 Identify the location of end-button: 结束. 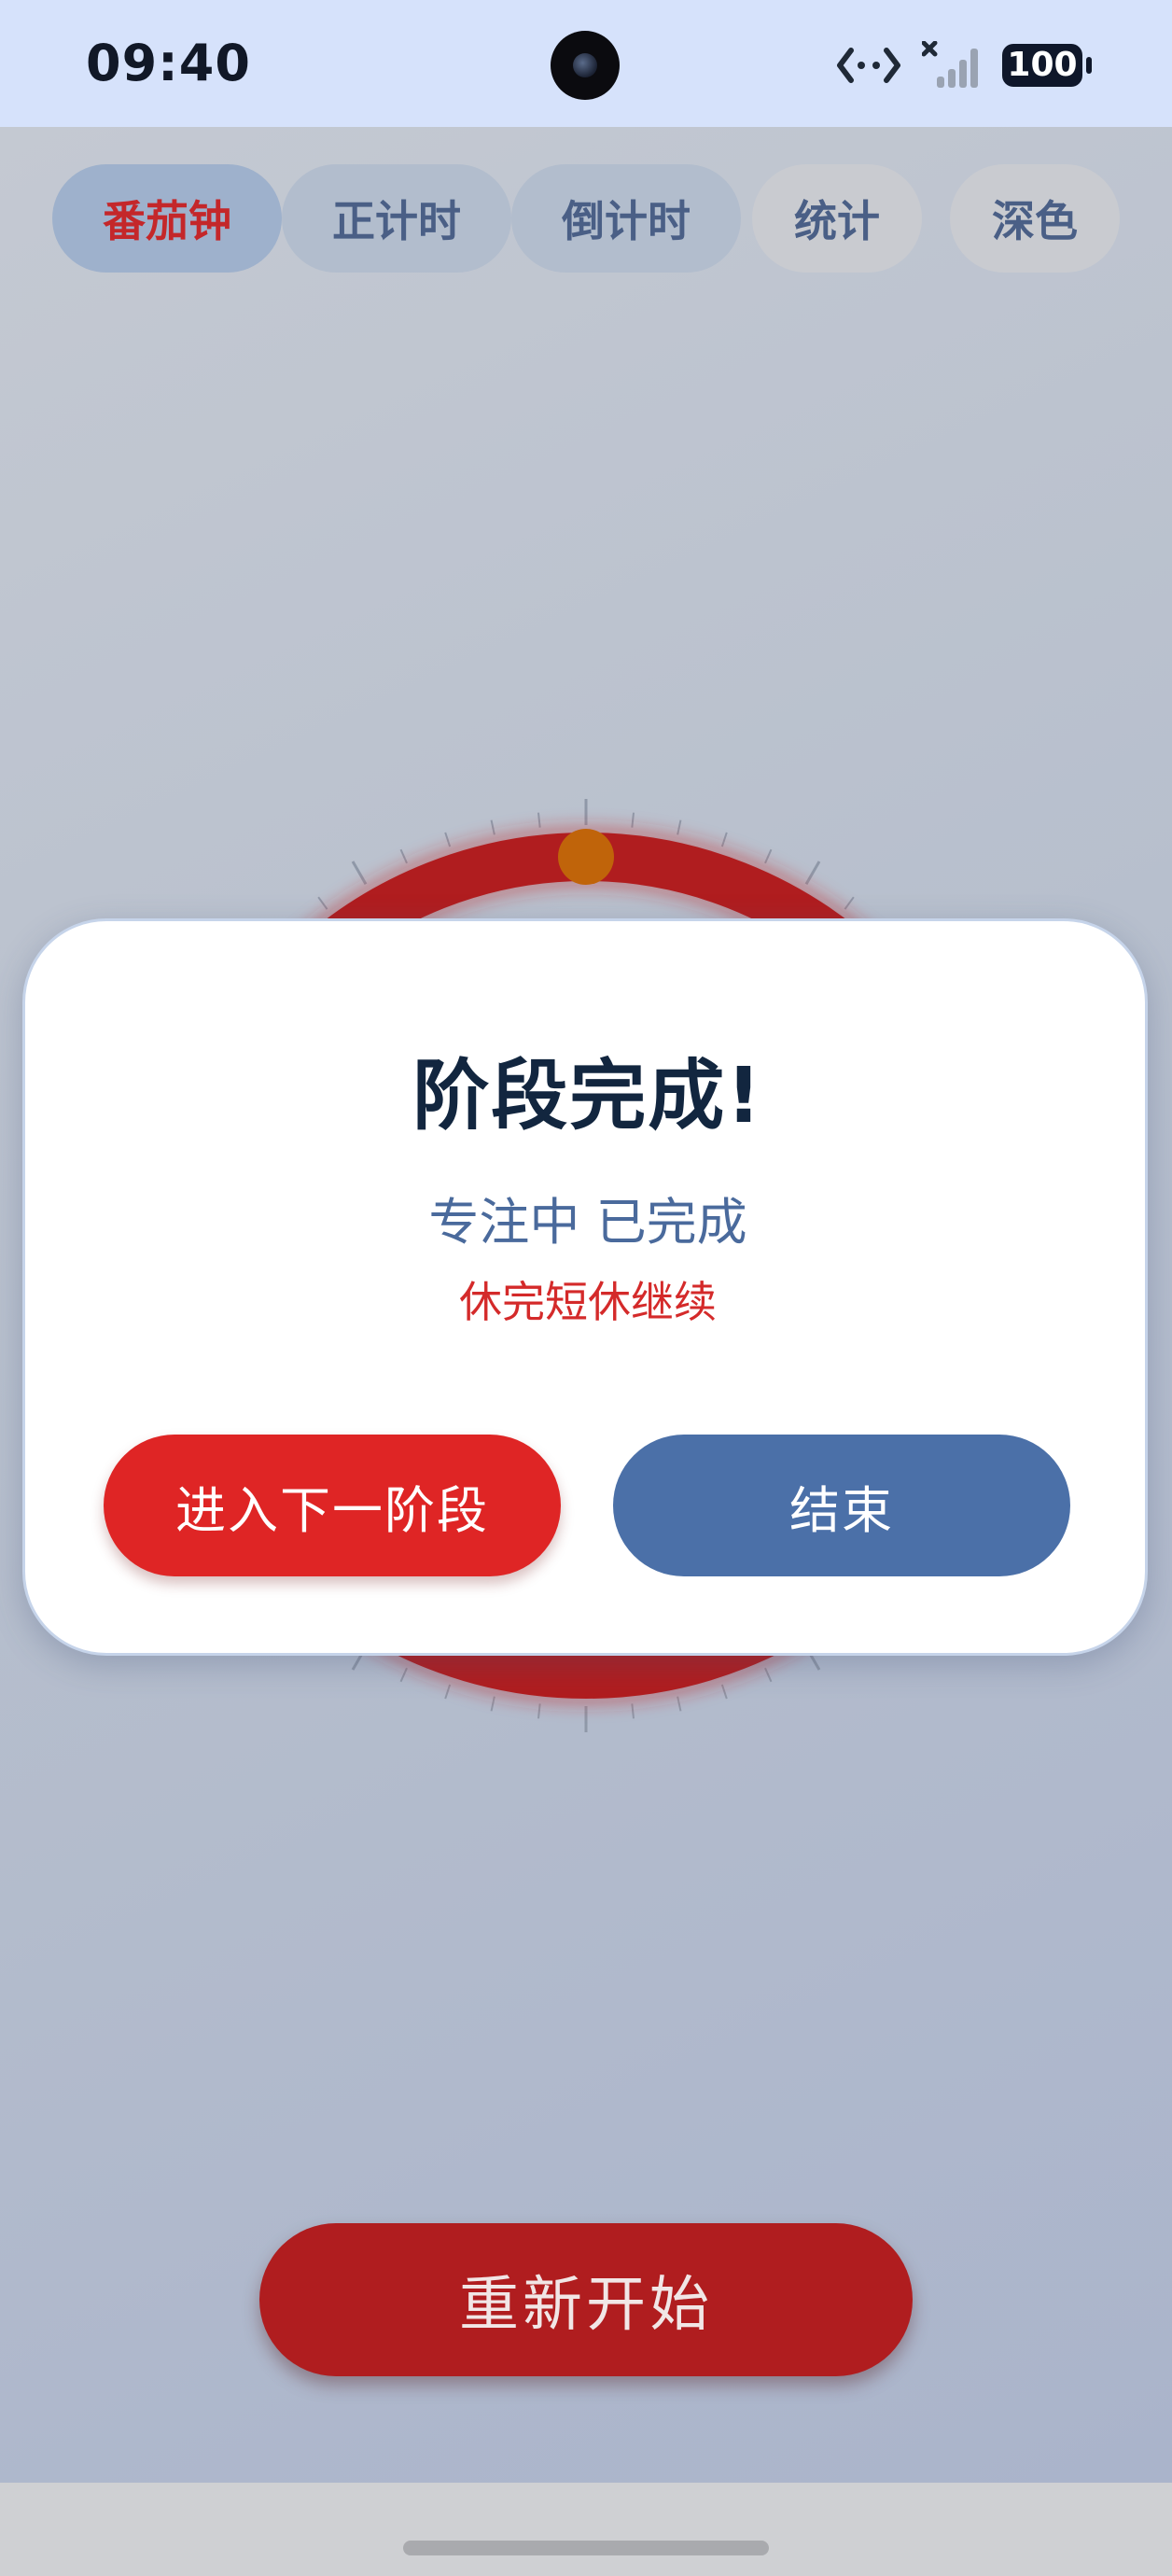
(841, 1505).